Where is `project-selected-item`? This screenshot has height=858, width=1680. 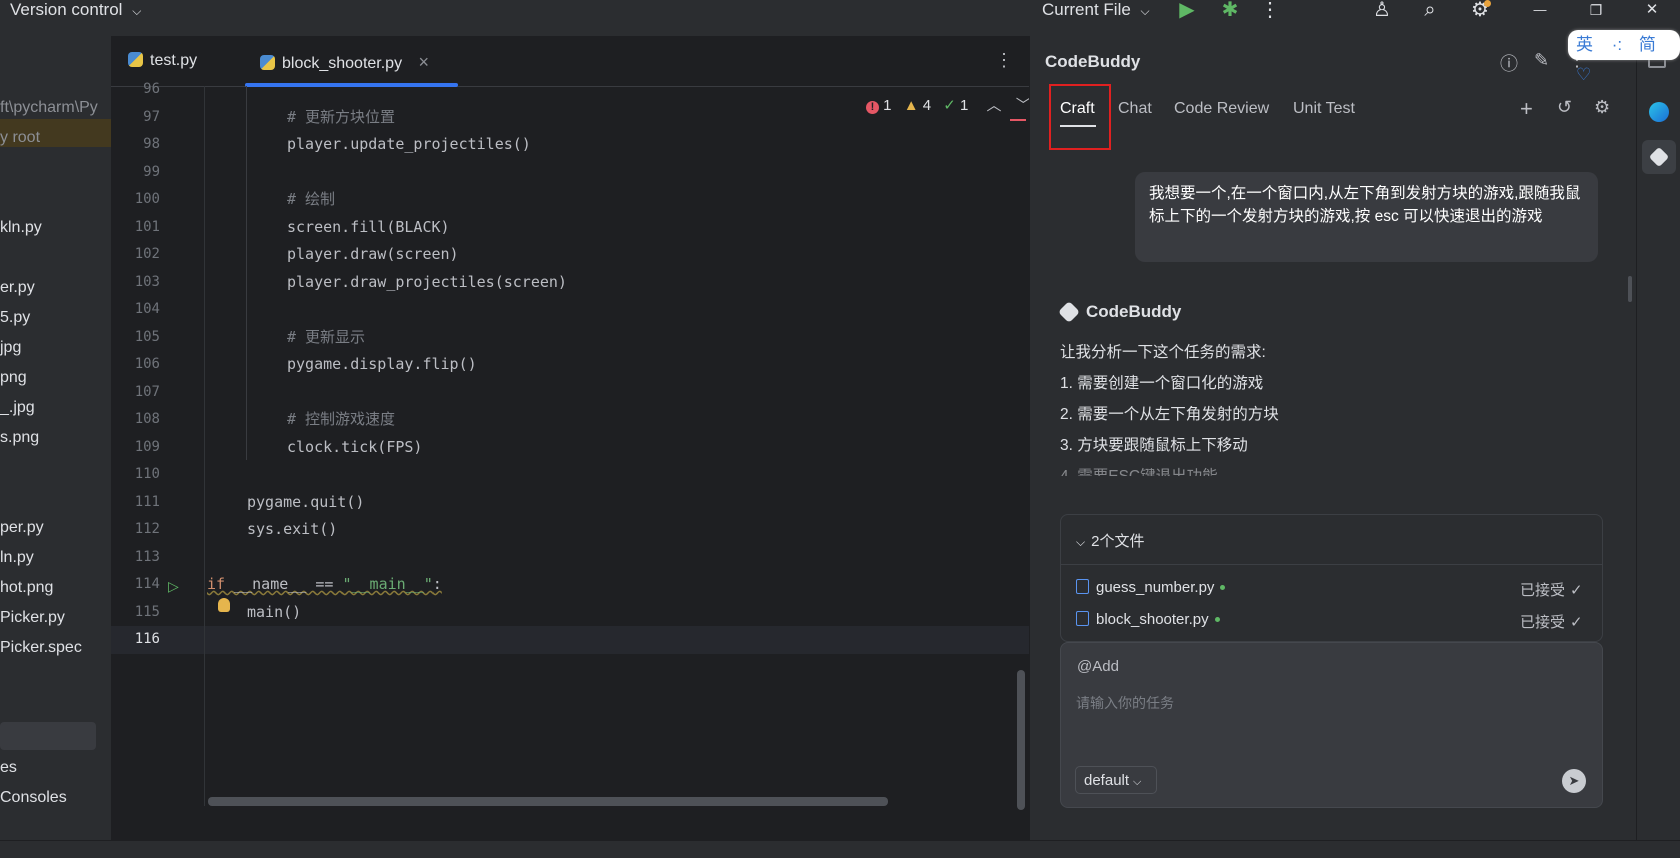 project-selected-item is located at coordinates (48, 736).